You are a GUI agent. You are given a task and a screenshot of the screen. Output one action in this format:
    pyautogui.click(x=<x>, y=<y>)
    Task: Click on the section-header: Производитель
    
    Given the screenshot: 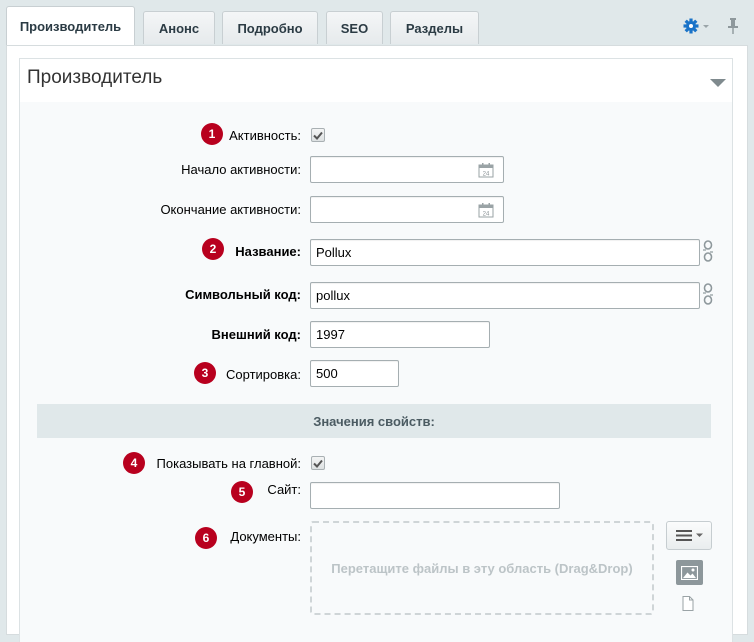 What is the action you would take?
    pyautogui.click(x=376, y=80)
    